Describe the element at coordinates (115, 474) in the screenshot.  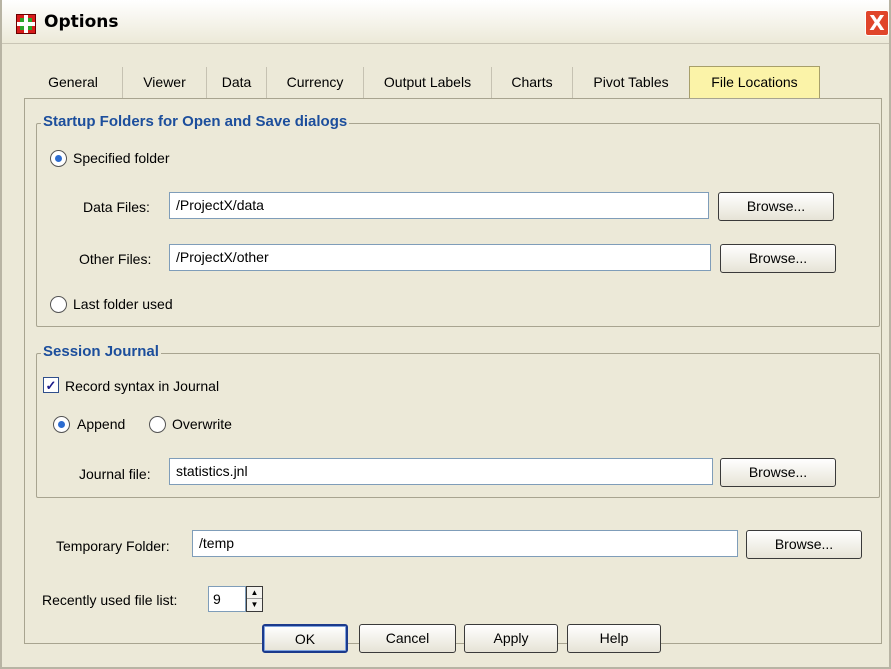
I see `journal-file-label: Journal file:` at that location.